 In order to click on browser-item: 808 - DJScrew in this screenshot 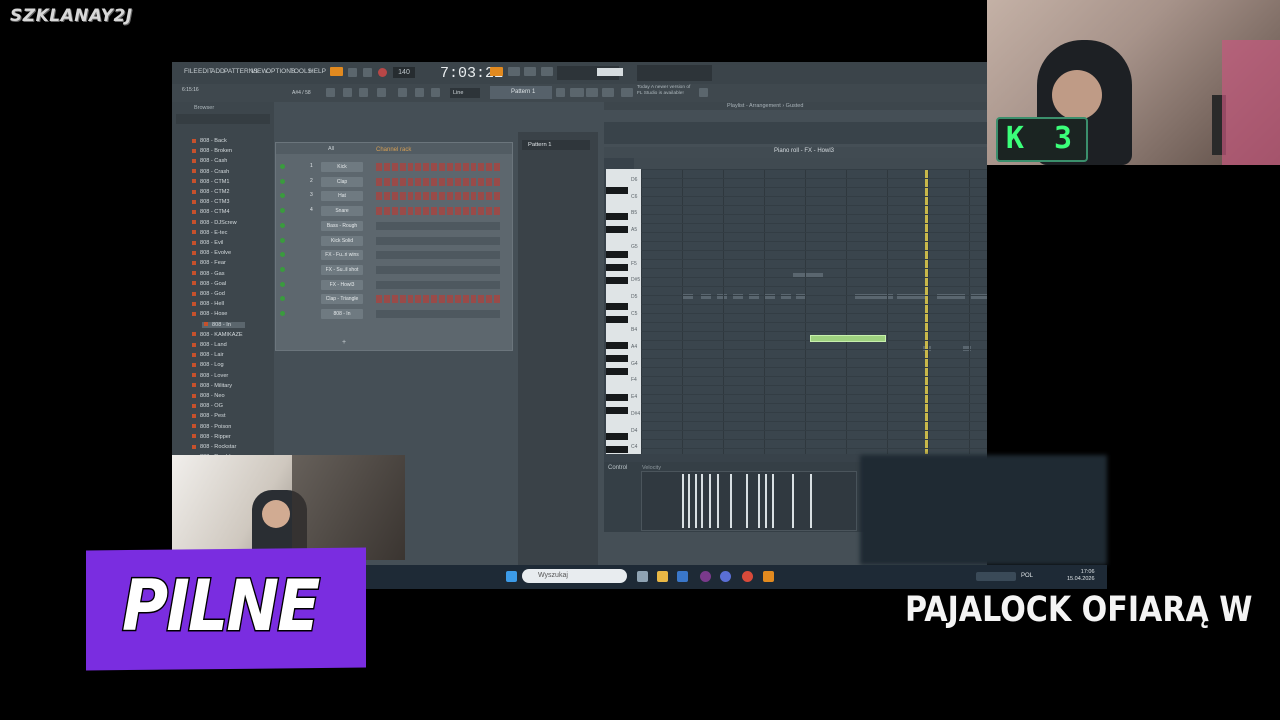, I will do `click(214, 223)`.